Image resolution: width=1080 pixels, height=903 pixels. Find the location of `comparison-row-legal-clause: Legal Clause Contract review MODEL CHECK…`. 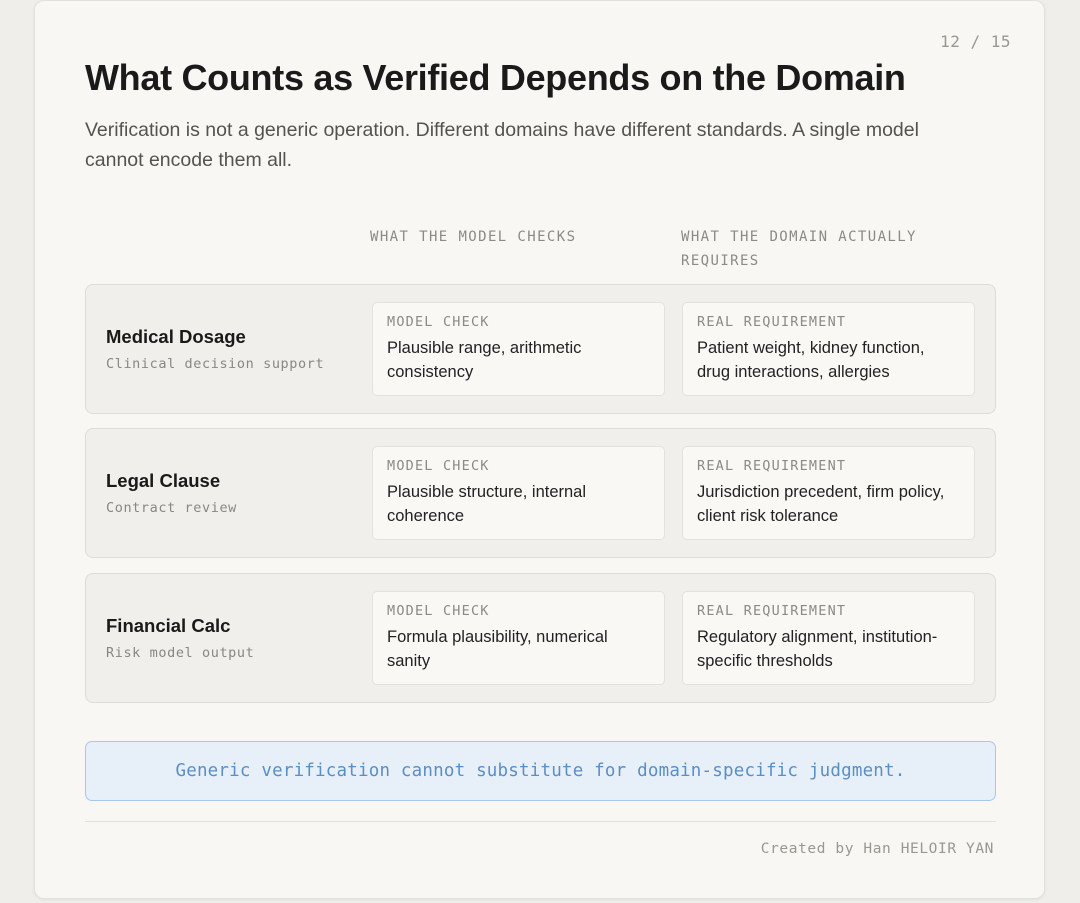

comparison-row-legal-clause: Legal Clause Contract review MODEL CHECK… is located at coordinates (540, 493).